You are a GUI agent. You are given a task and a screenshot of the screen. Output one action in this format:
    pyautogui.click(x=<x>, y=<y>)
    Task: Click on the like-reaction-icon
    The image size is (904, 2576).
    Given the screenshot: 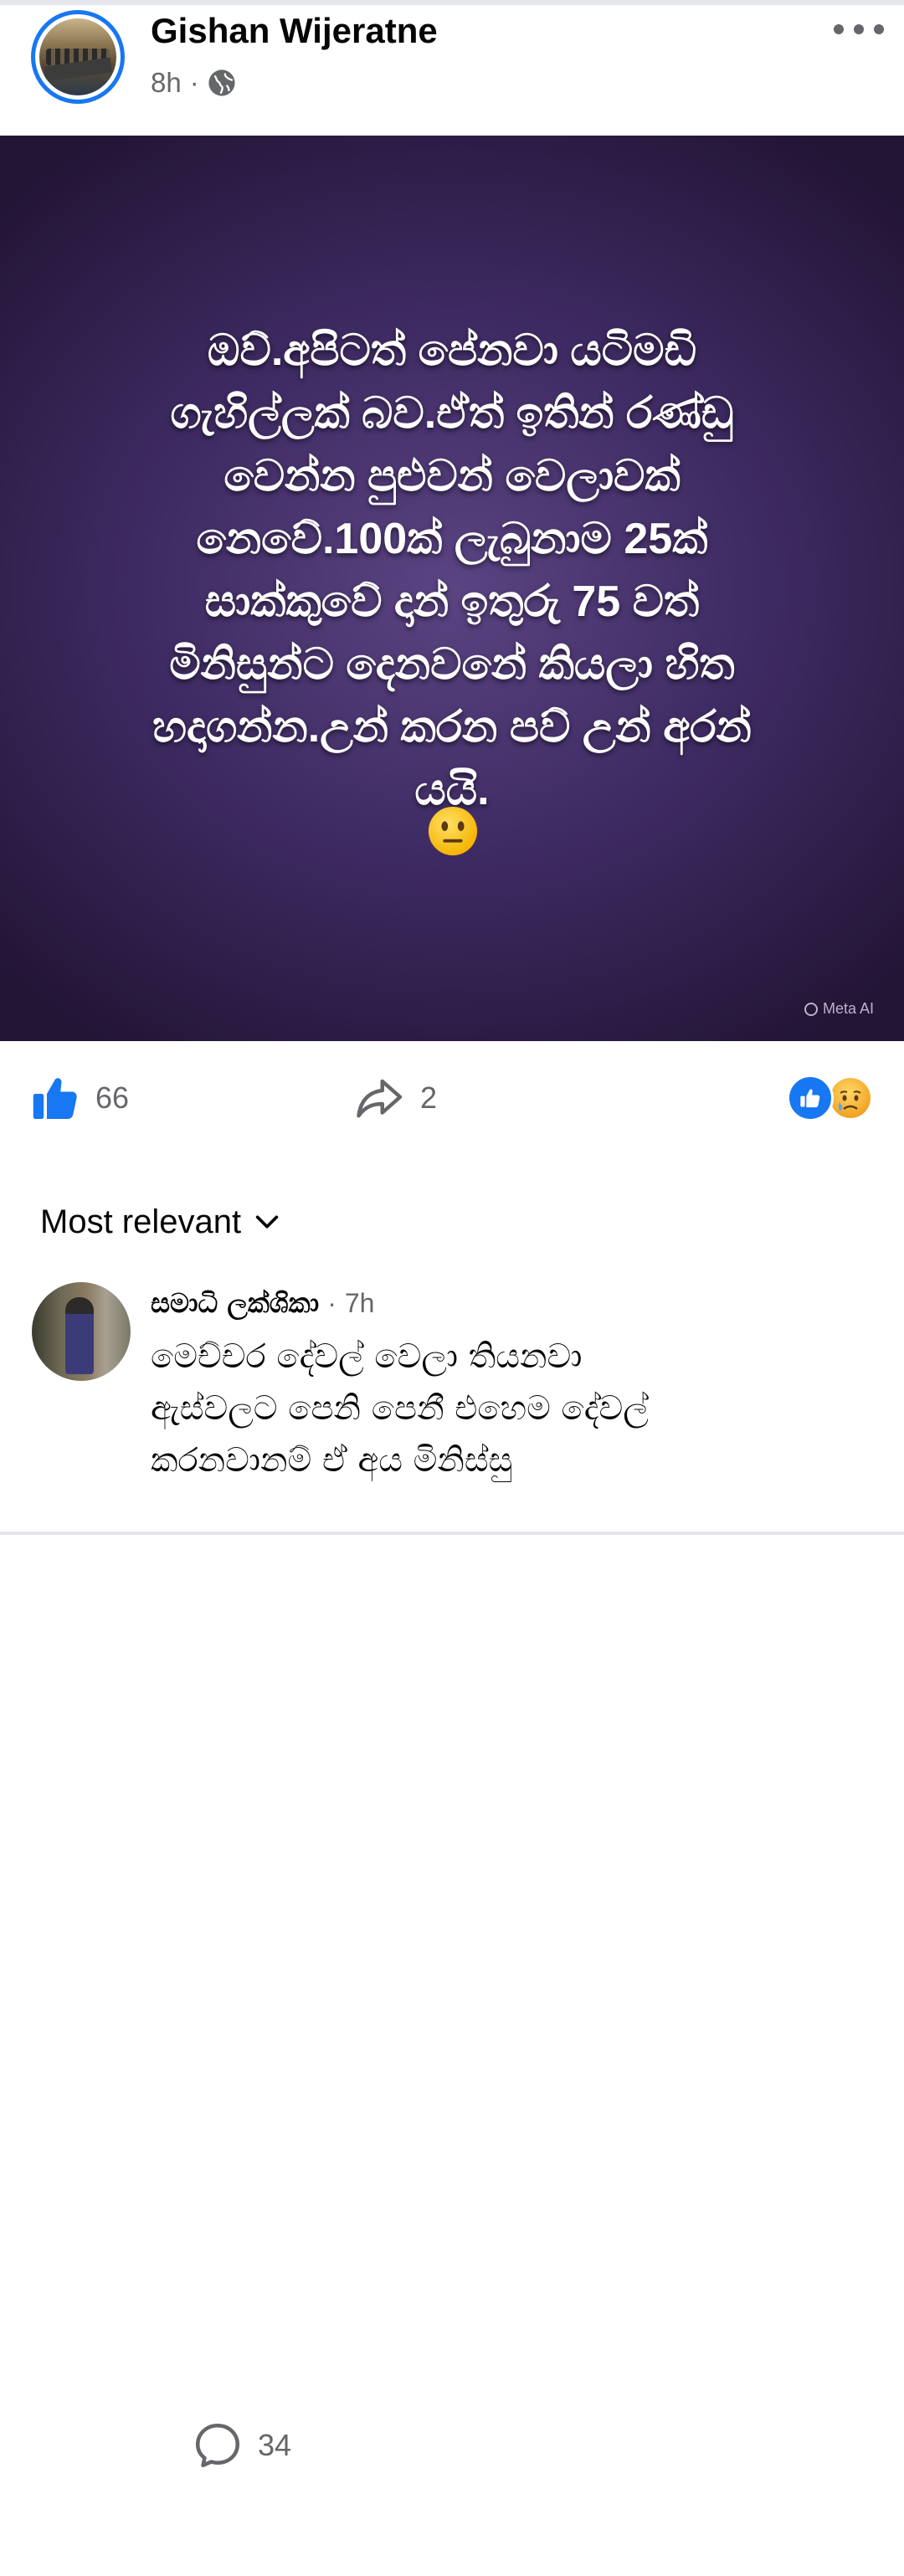 What is the action you would take?
    pyautogui.click(x=810, y=1098)
    